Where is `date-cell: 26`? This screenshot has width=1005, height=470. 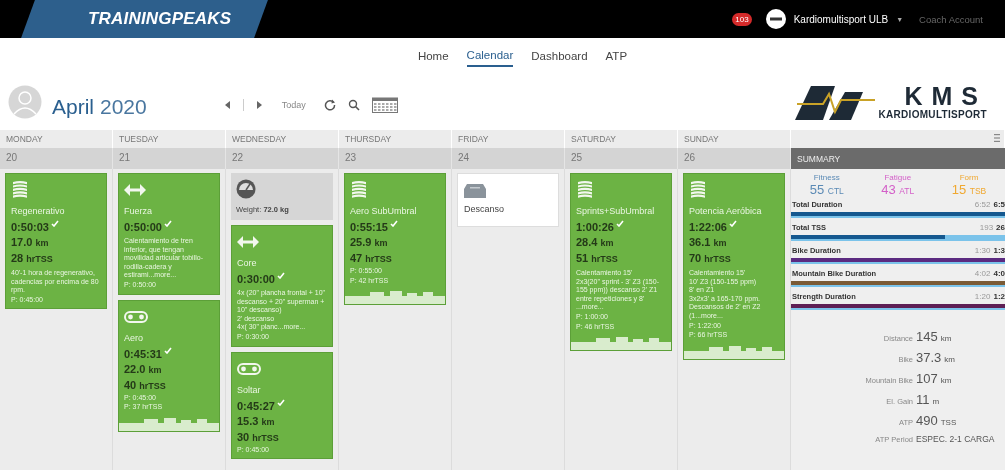
date-cell: 26 is located at coordinates (734, 158).